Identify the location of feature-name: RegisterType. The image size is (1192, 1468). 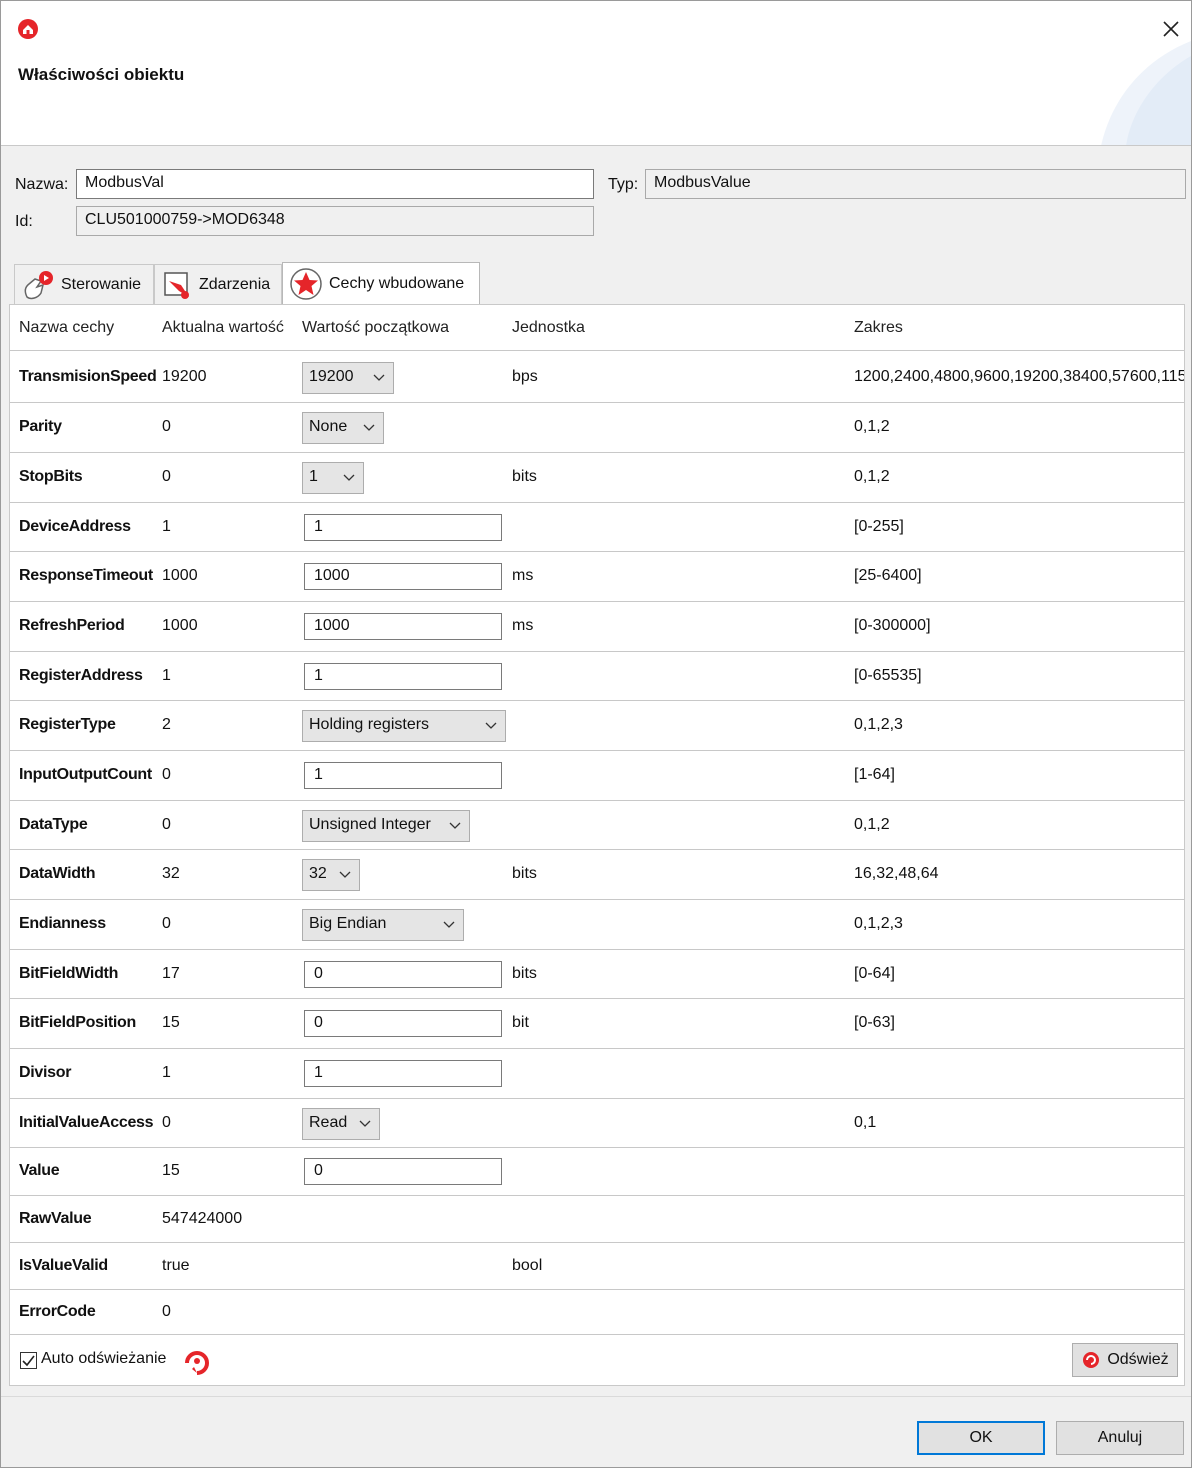
(67, 724).